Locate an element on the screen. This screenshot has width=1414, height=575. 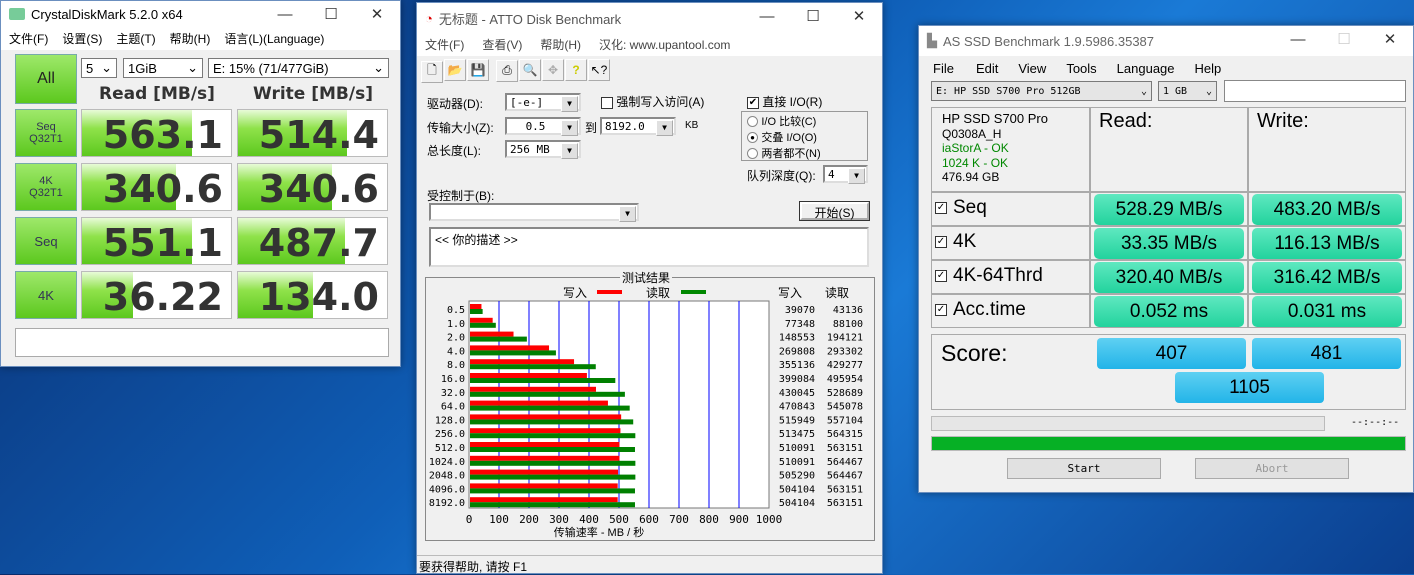
write-header: Write: is located at coordinates (1283, 121).